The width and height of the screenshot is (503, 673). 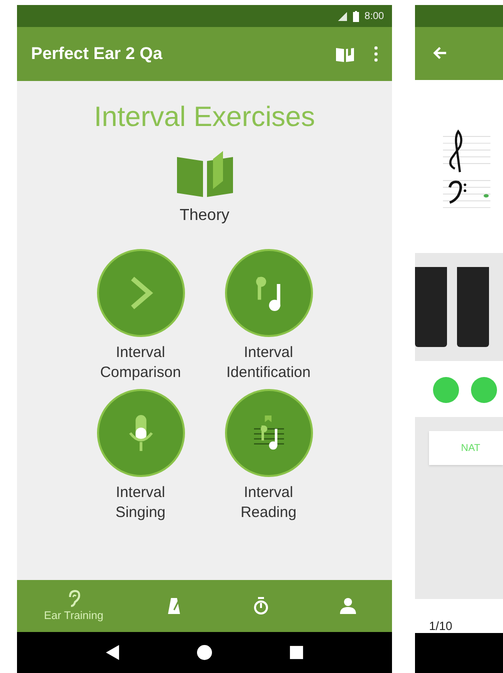 I want to click on person-icon, so click(x=348, y=606).